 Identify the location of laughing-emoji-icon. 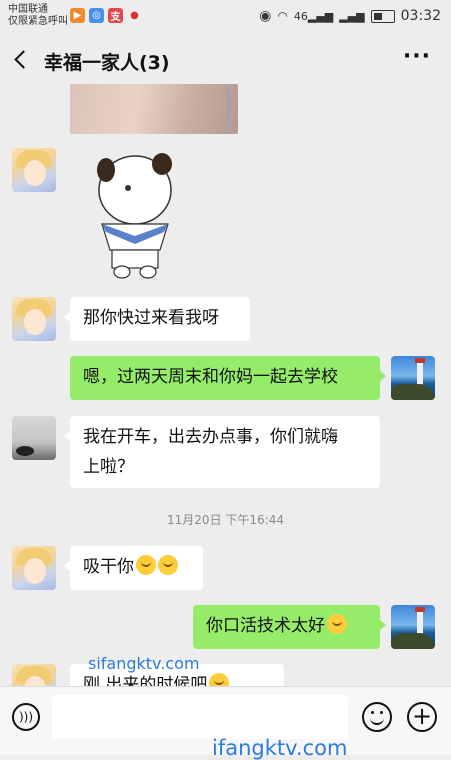
(337, 624).